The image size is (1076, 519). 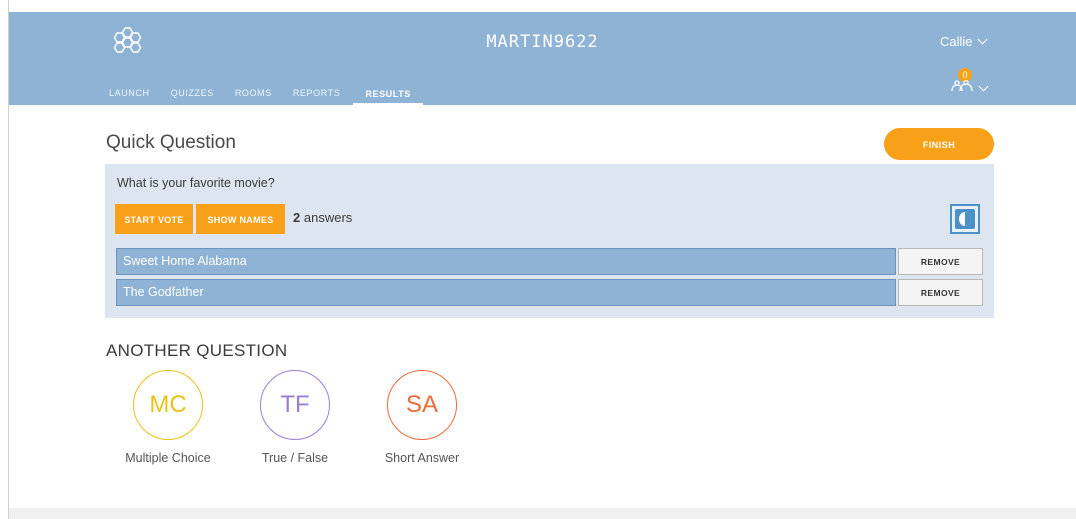 I want to click on short-answer-label: Short Answer, so click(x=422, y=458).